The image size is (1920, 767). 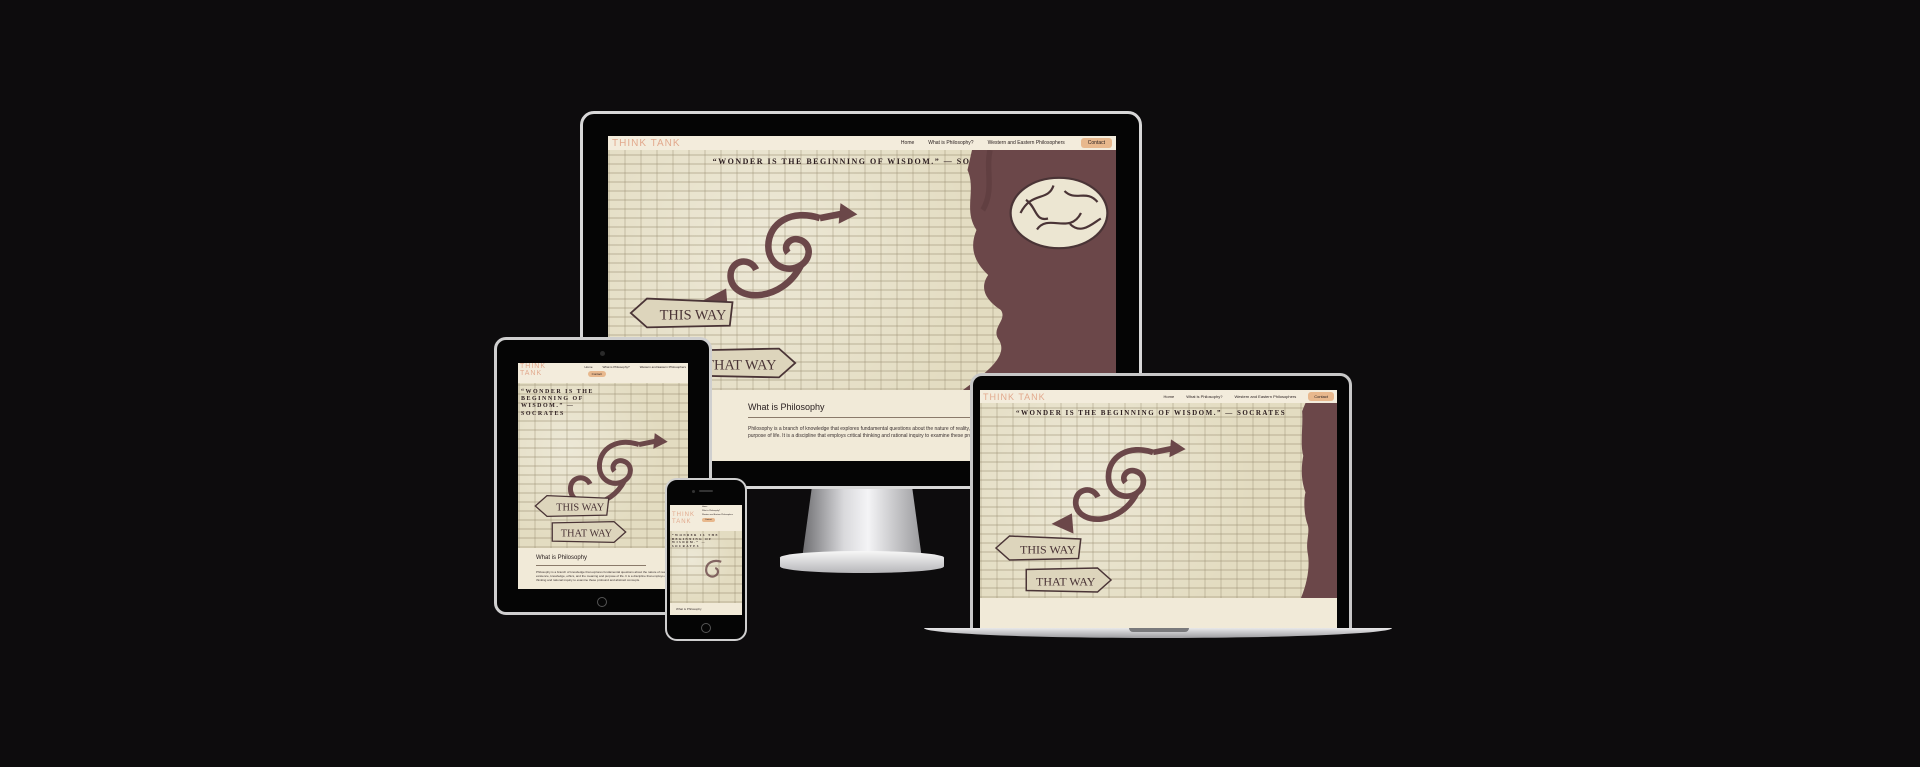 What do you see at coordinates (862, 524) in the screenshot?
I see `monitor-stand` at bounding box center [862, 524].